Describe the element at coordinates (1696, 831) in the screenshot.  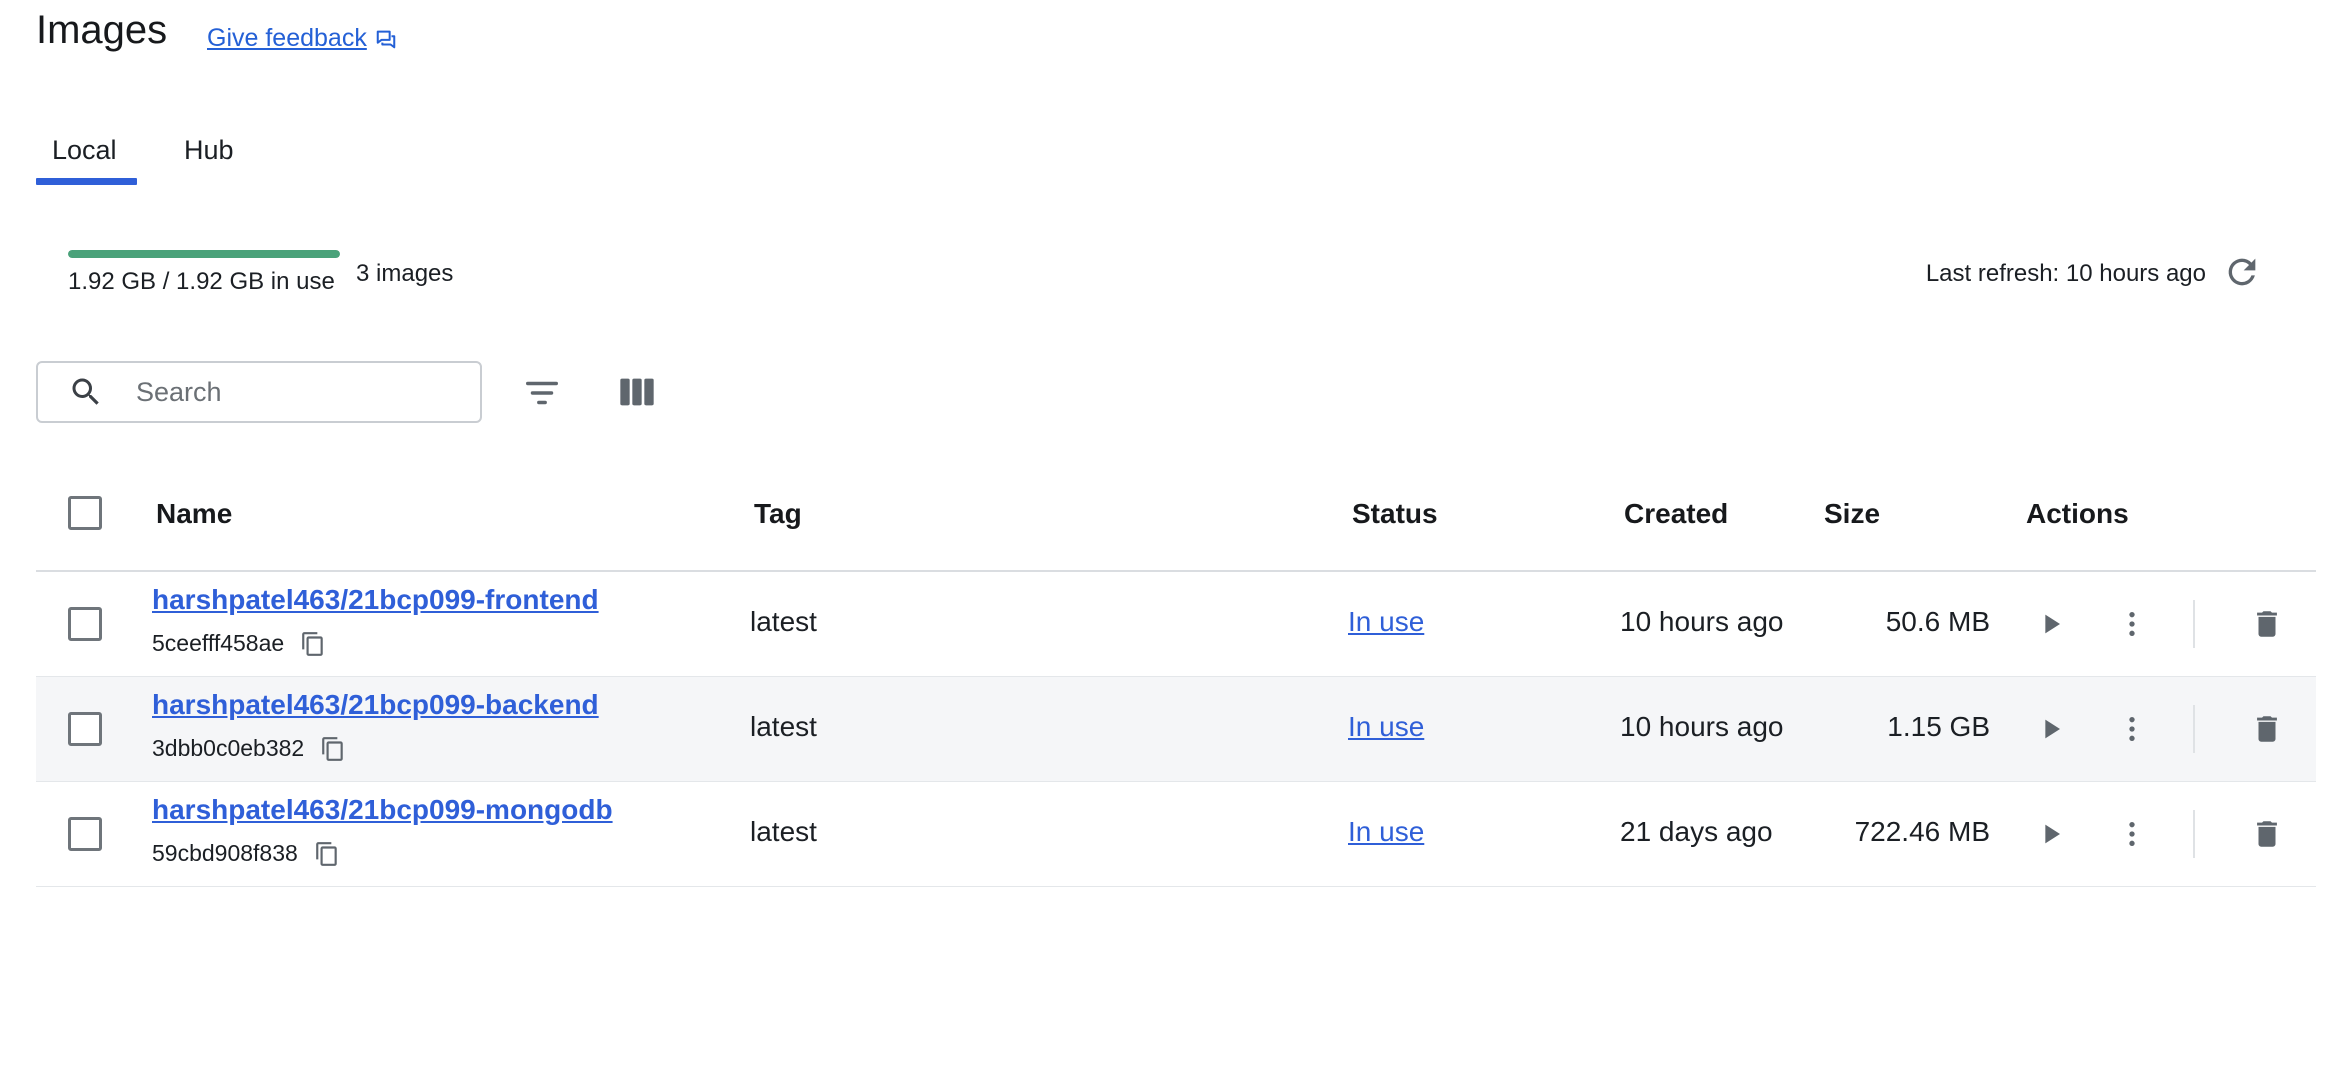
I see `image-created: 21 days ago` at that location.